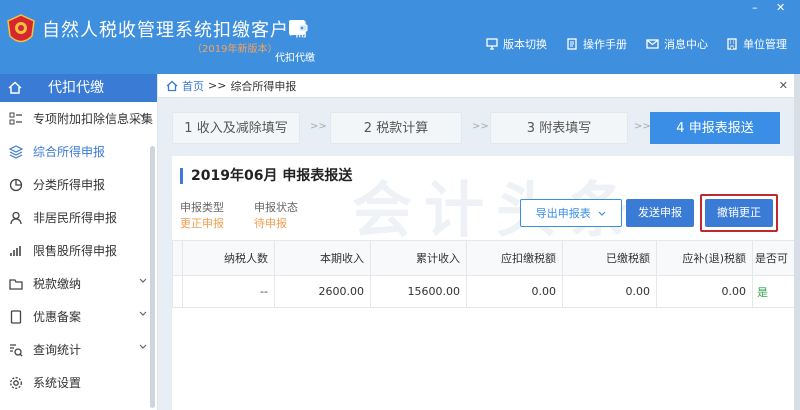 The height and width of the screenshot is (410, 800). Describe the element at coordinates (270, 223) in the screenshot. I see `report-status-value: 待申报` at that location.